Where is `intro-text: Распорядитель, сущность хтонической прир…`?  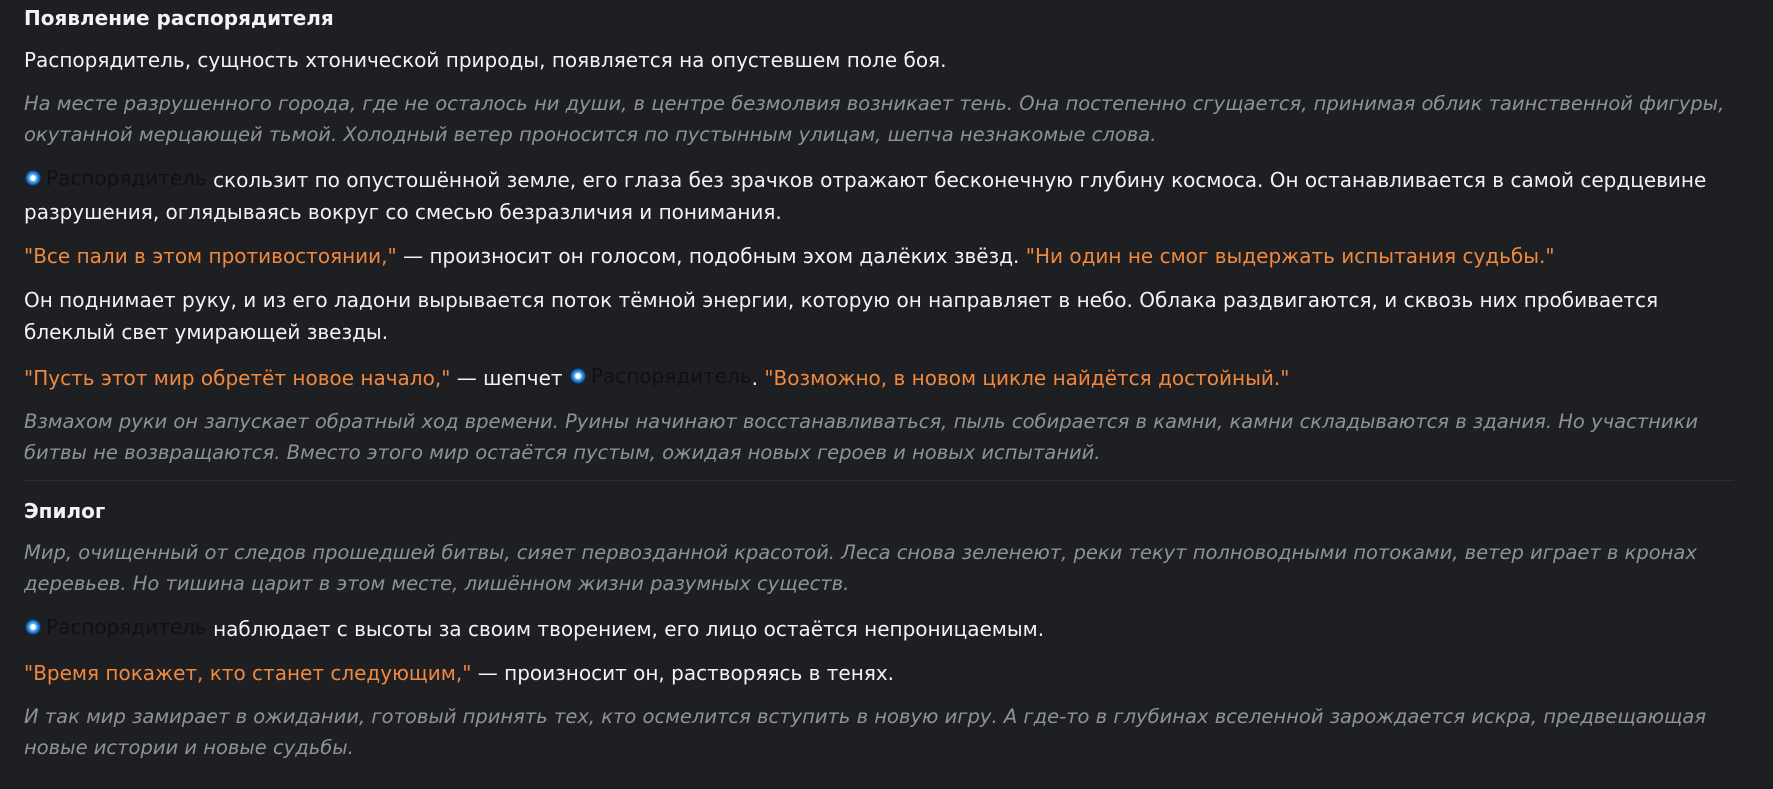
intro-text: Распорядитель, сущность хтонической прир… is located at coordinates (485, 60).